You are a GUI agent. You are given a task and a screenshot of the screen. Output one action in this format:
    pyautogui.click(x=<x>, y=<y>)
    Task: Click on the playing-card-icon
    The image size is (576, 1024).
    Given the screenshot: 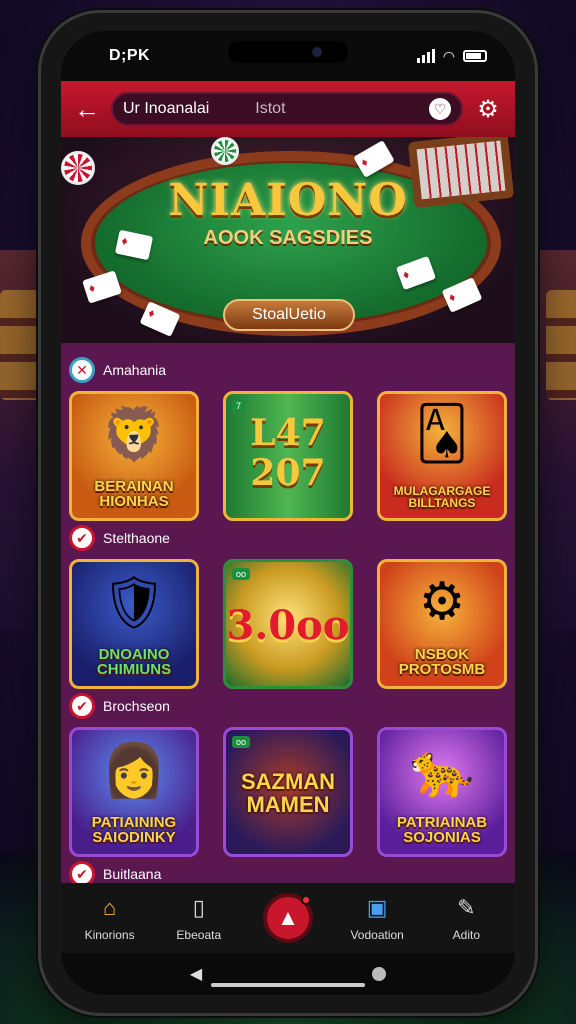 What is the action you would take?
    pyautogui.click(x=102, y=287)
    